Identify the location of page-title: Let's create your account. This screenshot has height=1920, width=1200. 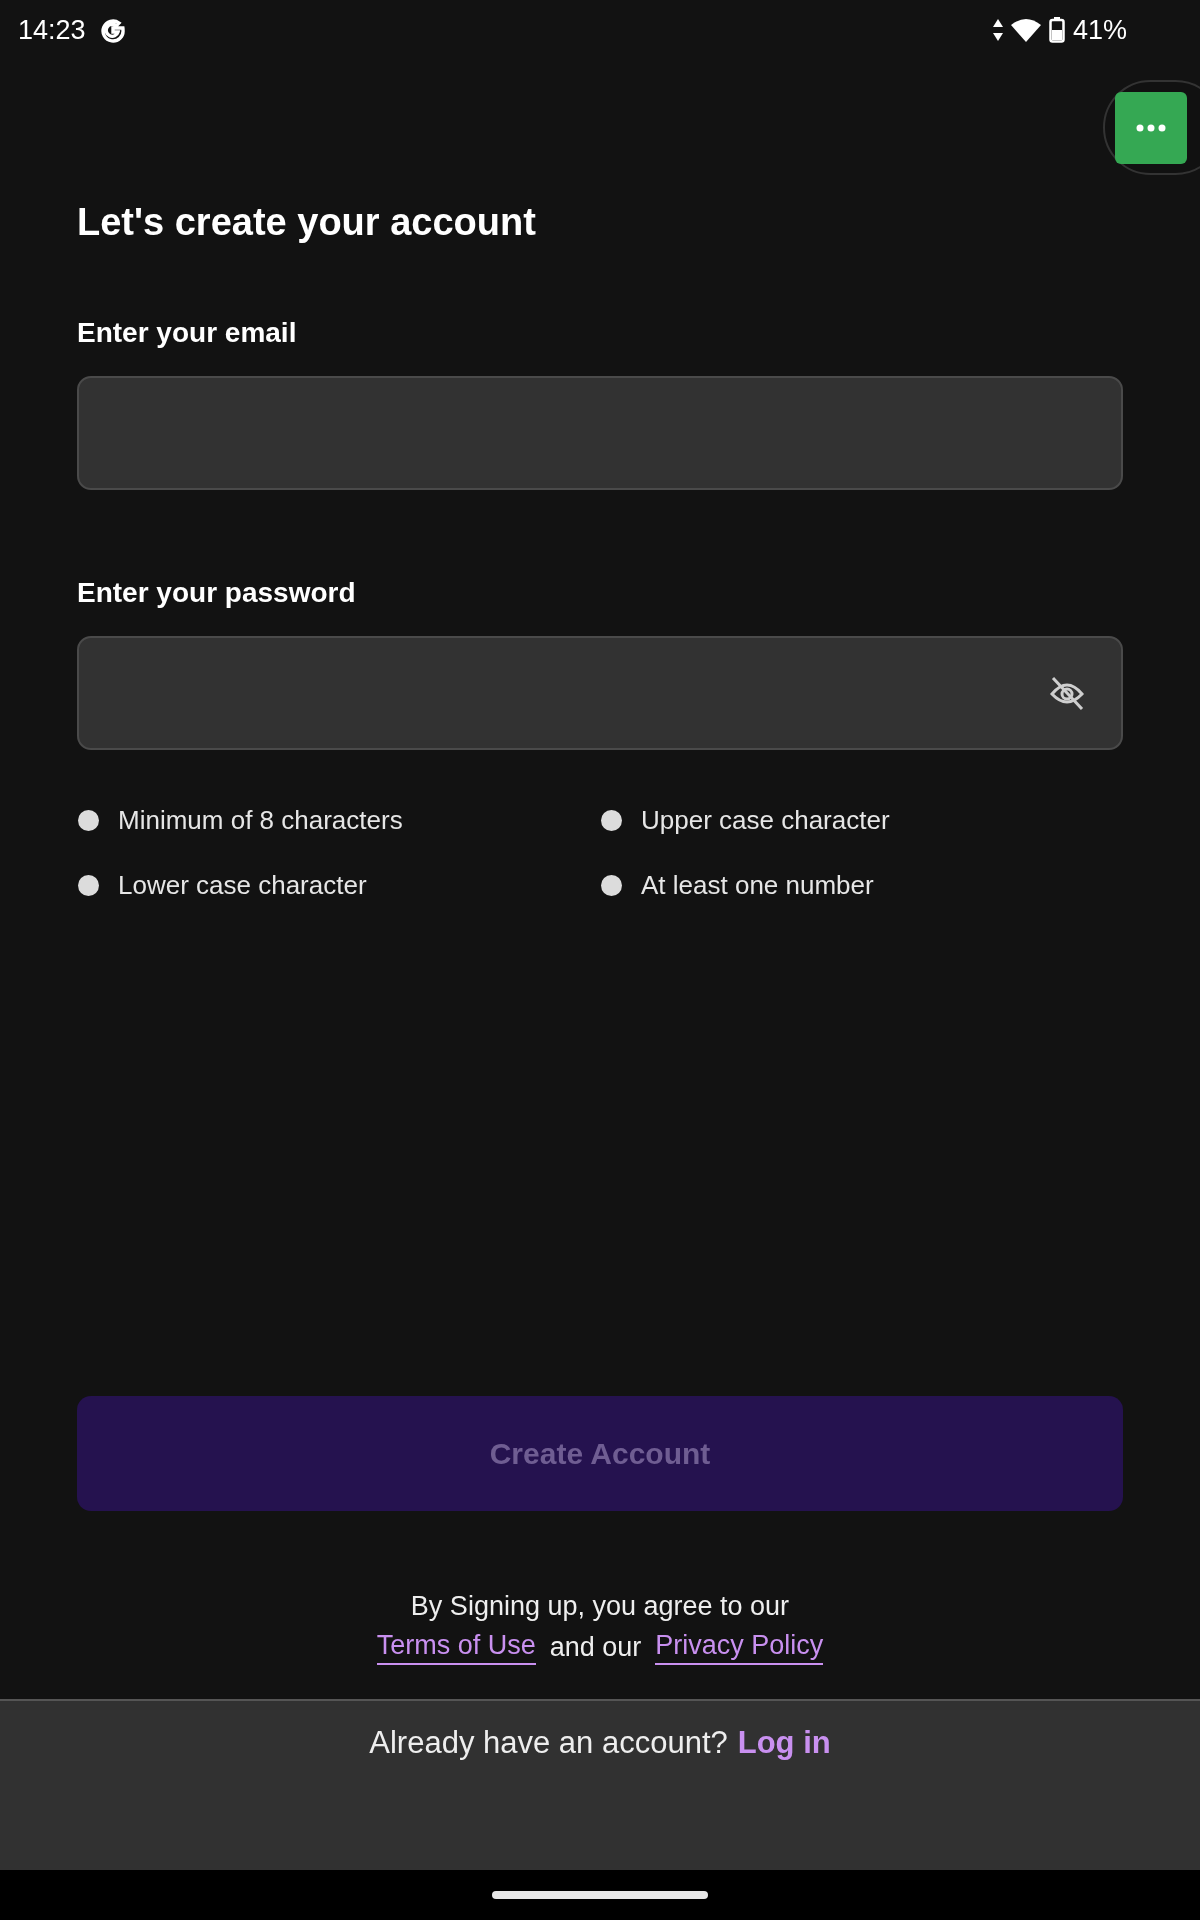
(307, 222).